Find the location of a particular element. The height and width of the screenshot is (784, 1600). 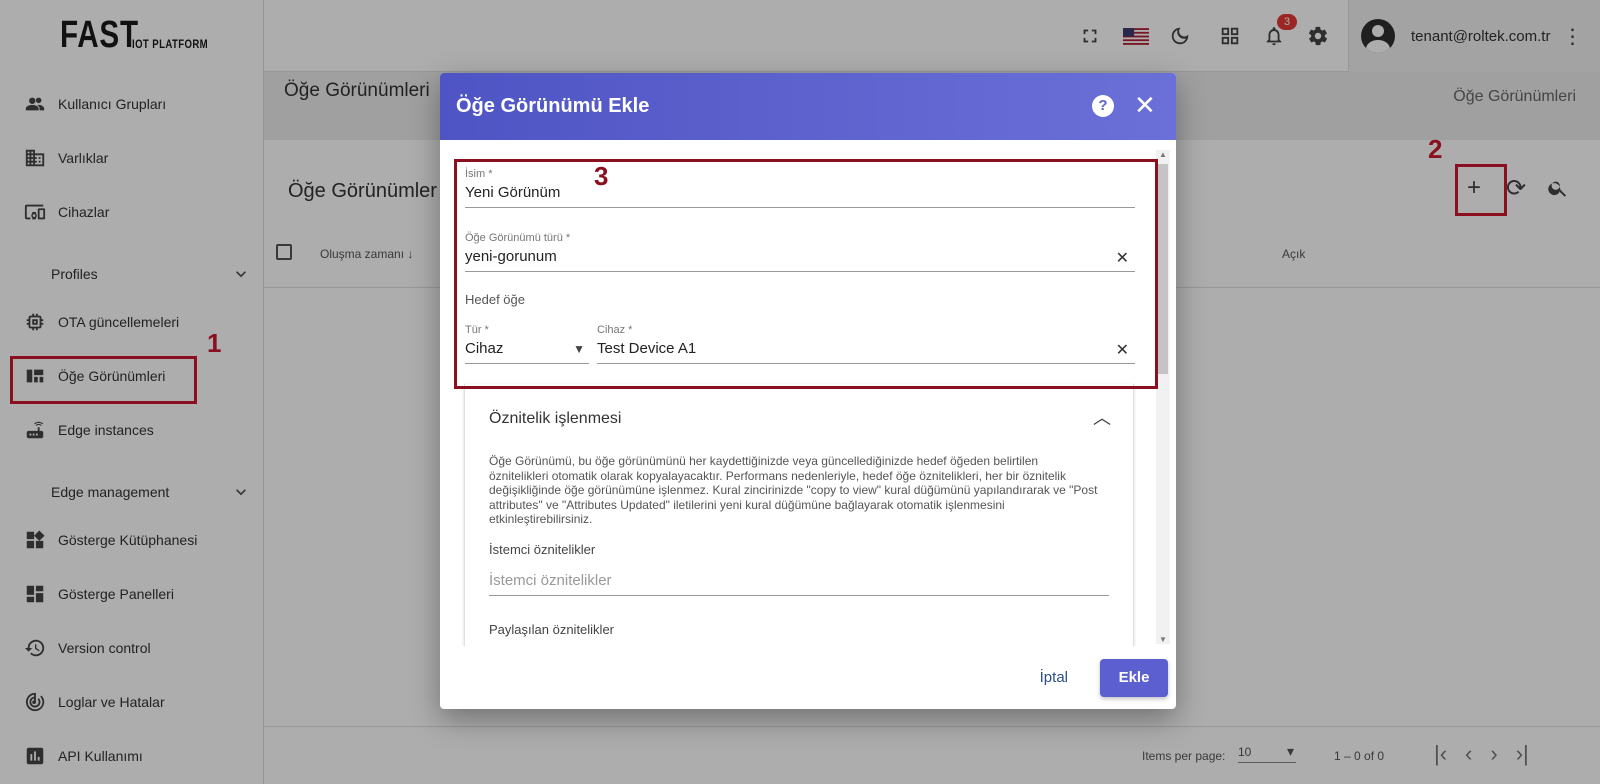

dialog-title: Öğe Görünümü Ekle is located at coordinates (553, 106).